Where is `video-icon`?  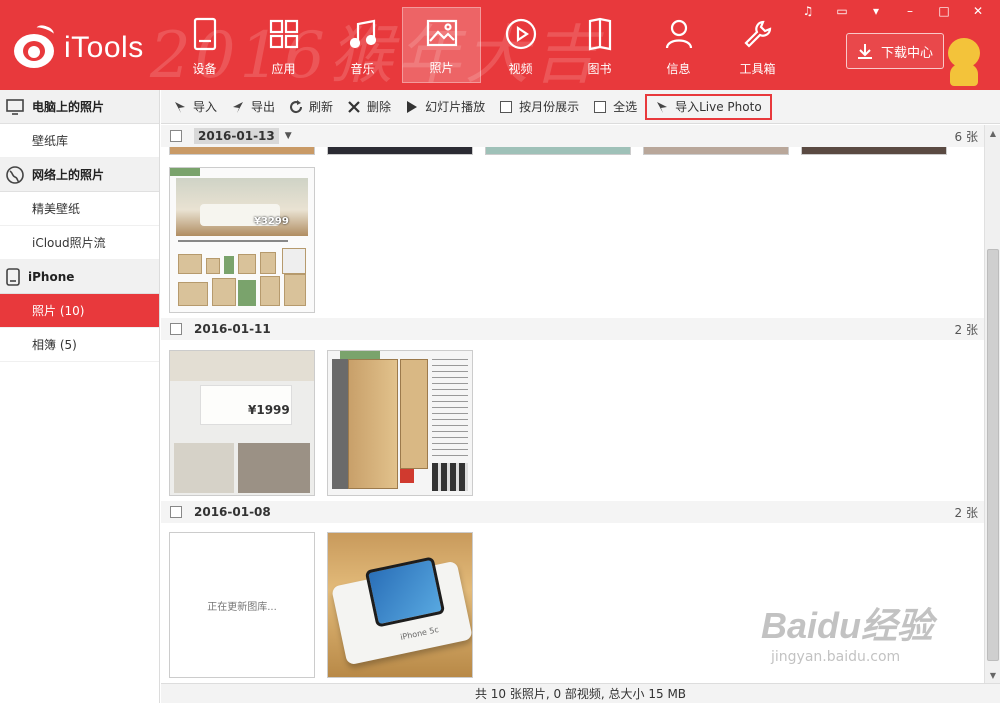 video-icon is located at coordinates (521, 34).